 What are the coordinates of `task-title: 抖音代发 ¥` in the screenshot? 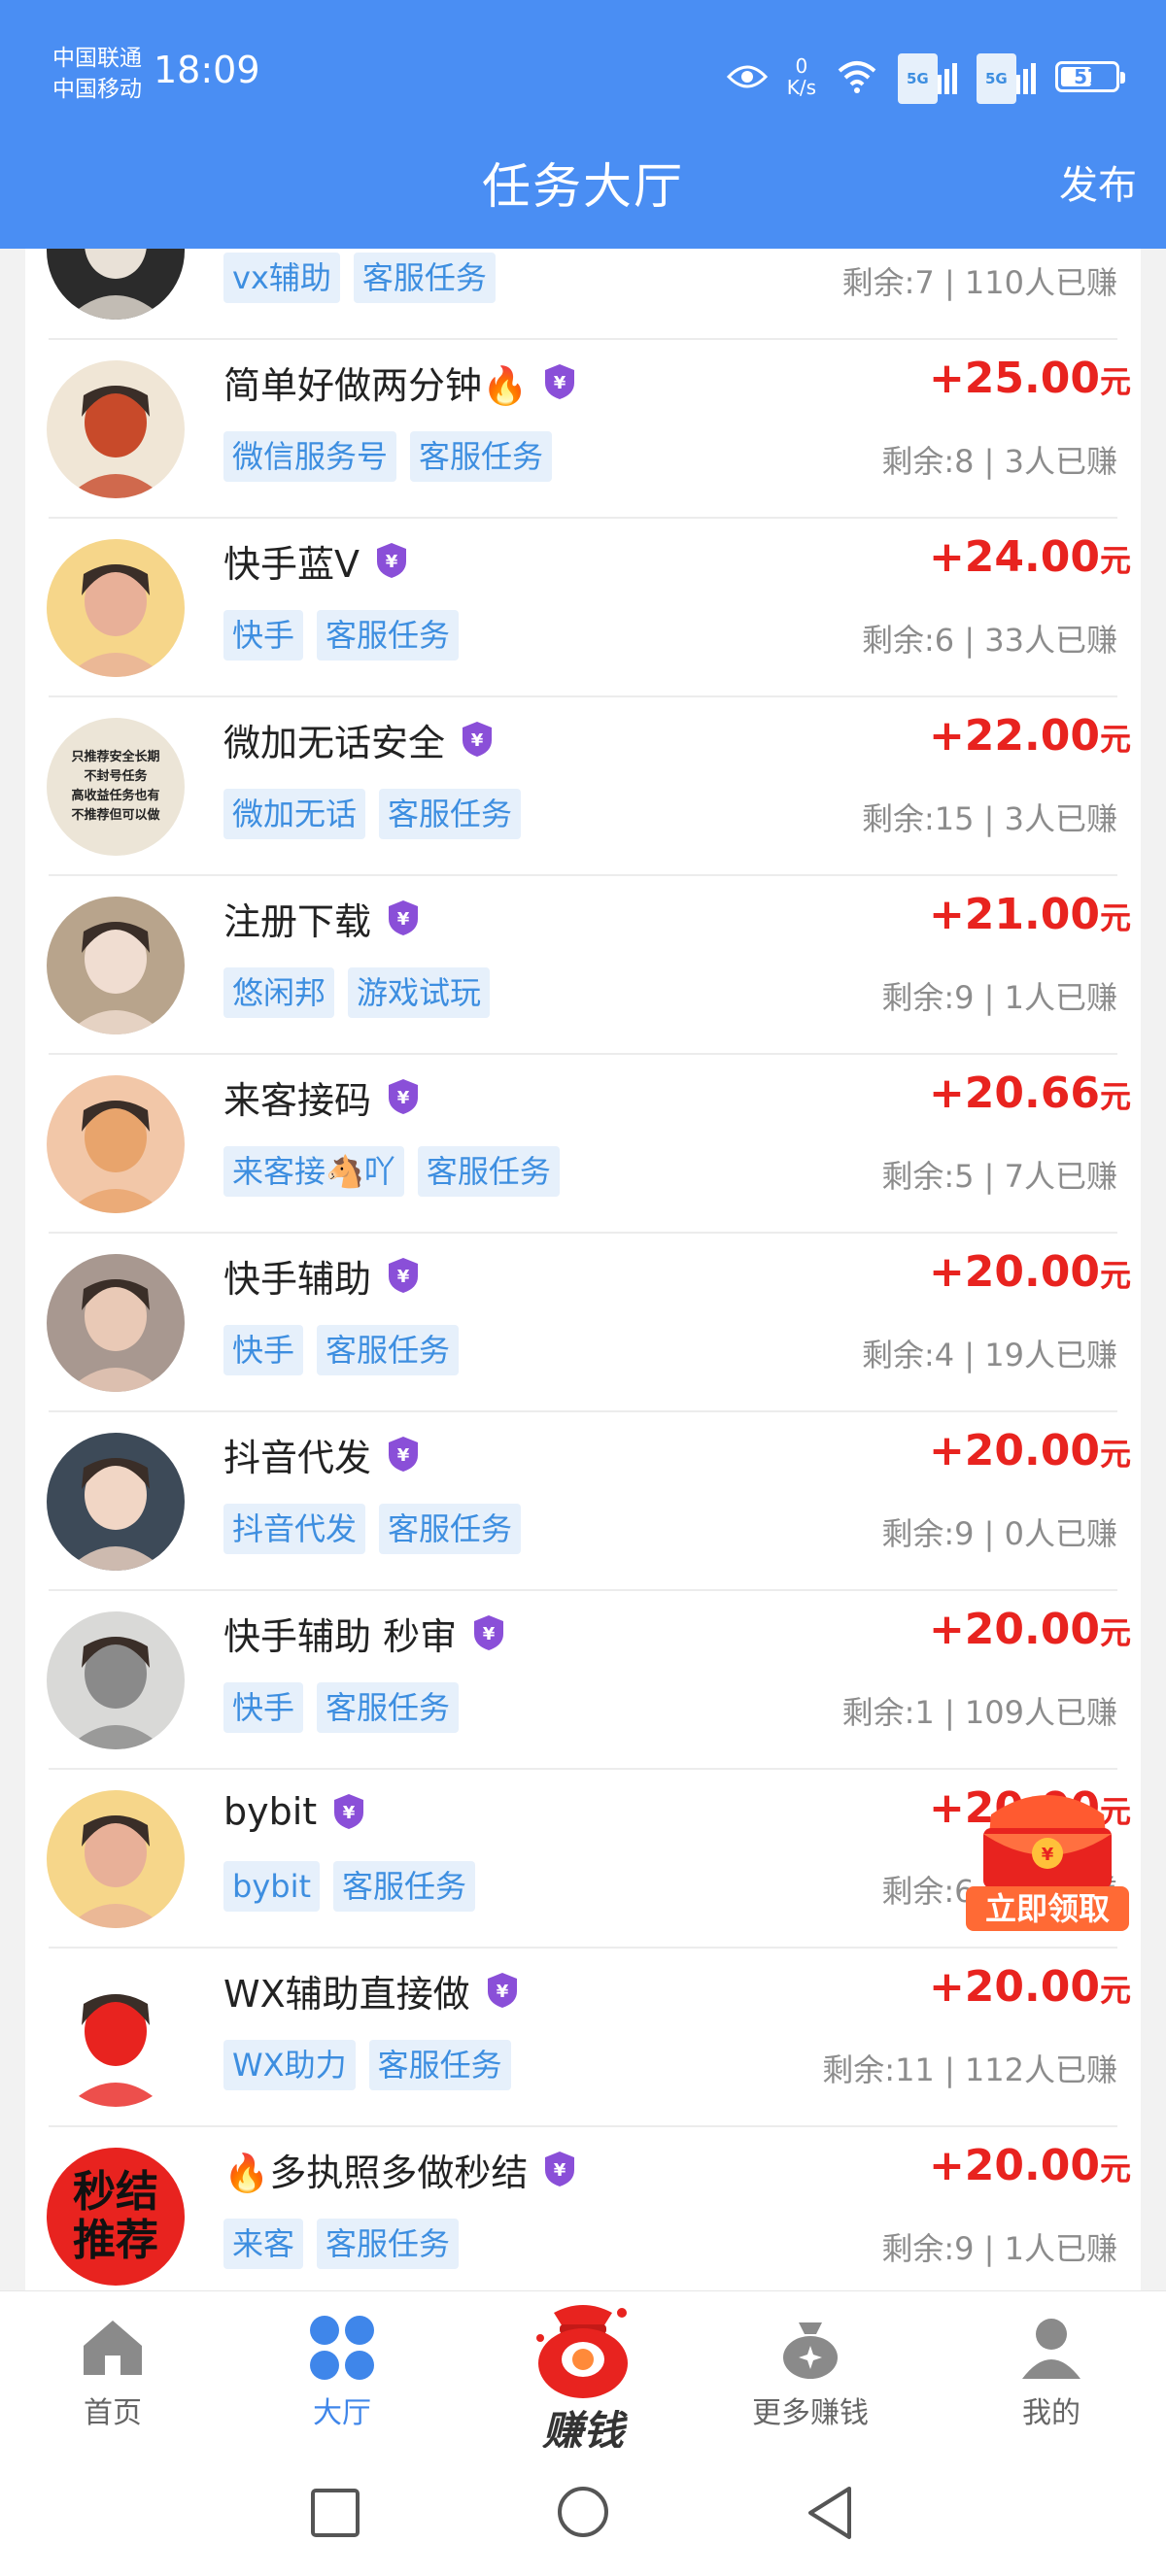 It's located at (321, 1454).